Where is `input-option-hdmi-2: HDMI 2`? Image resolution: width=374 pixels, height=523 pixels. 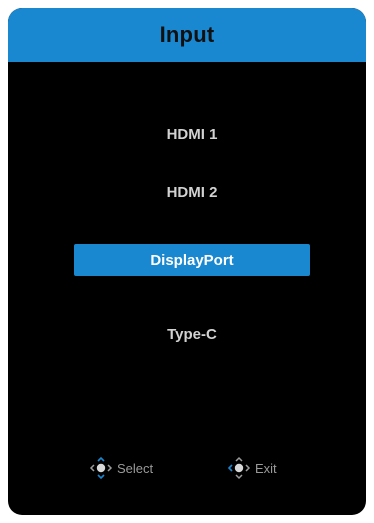
input-option-hdmi-2: HDMI 2 is located at coordinates (192, 192).